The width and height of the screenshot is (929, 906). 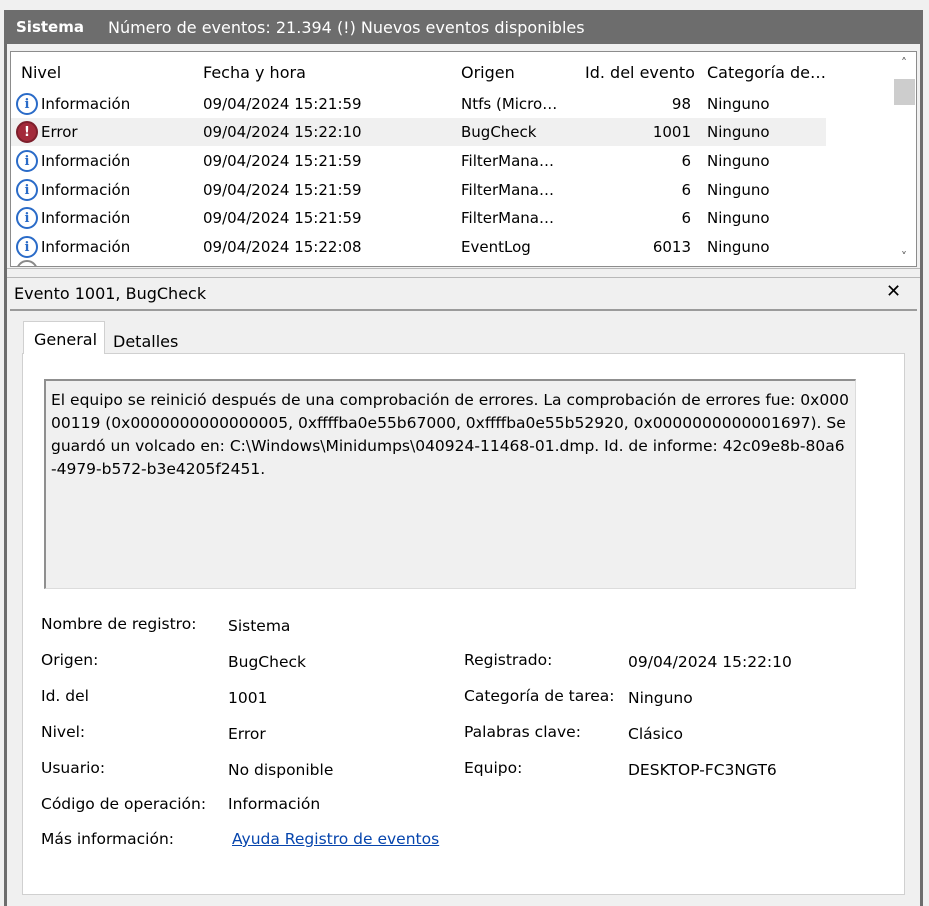 What do you see at coordinates (27, 132) in the screenshot?
I see `error-icon: !` at bounding box center [27, 132].